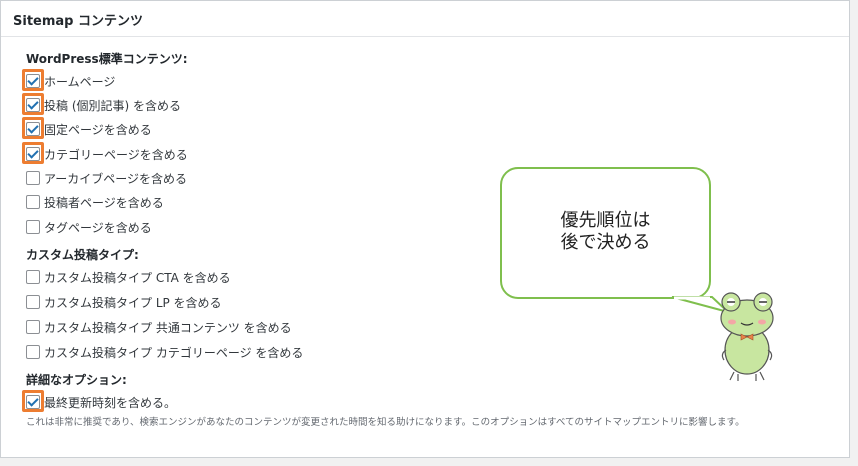 This screenshot has height=466, width=858. I want to click on checkbox-label: 固定ページを含める, so click(98, 129).